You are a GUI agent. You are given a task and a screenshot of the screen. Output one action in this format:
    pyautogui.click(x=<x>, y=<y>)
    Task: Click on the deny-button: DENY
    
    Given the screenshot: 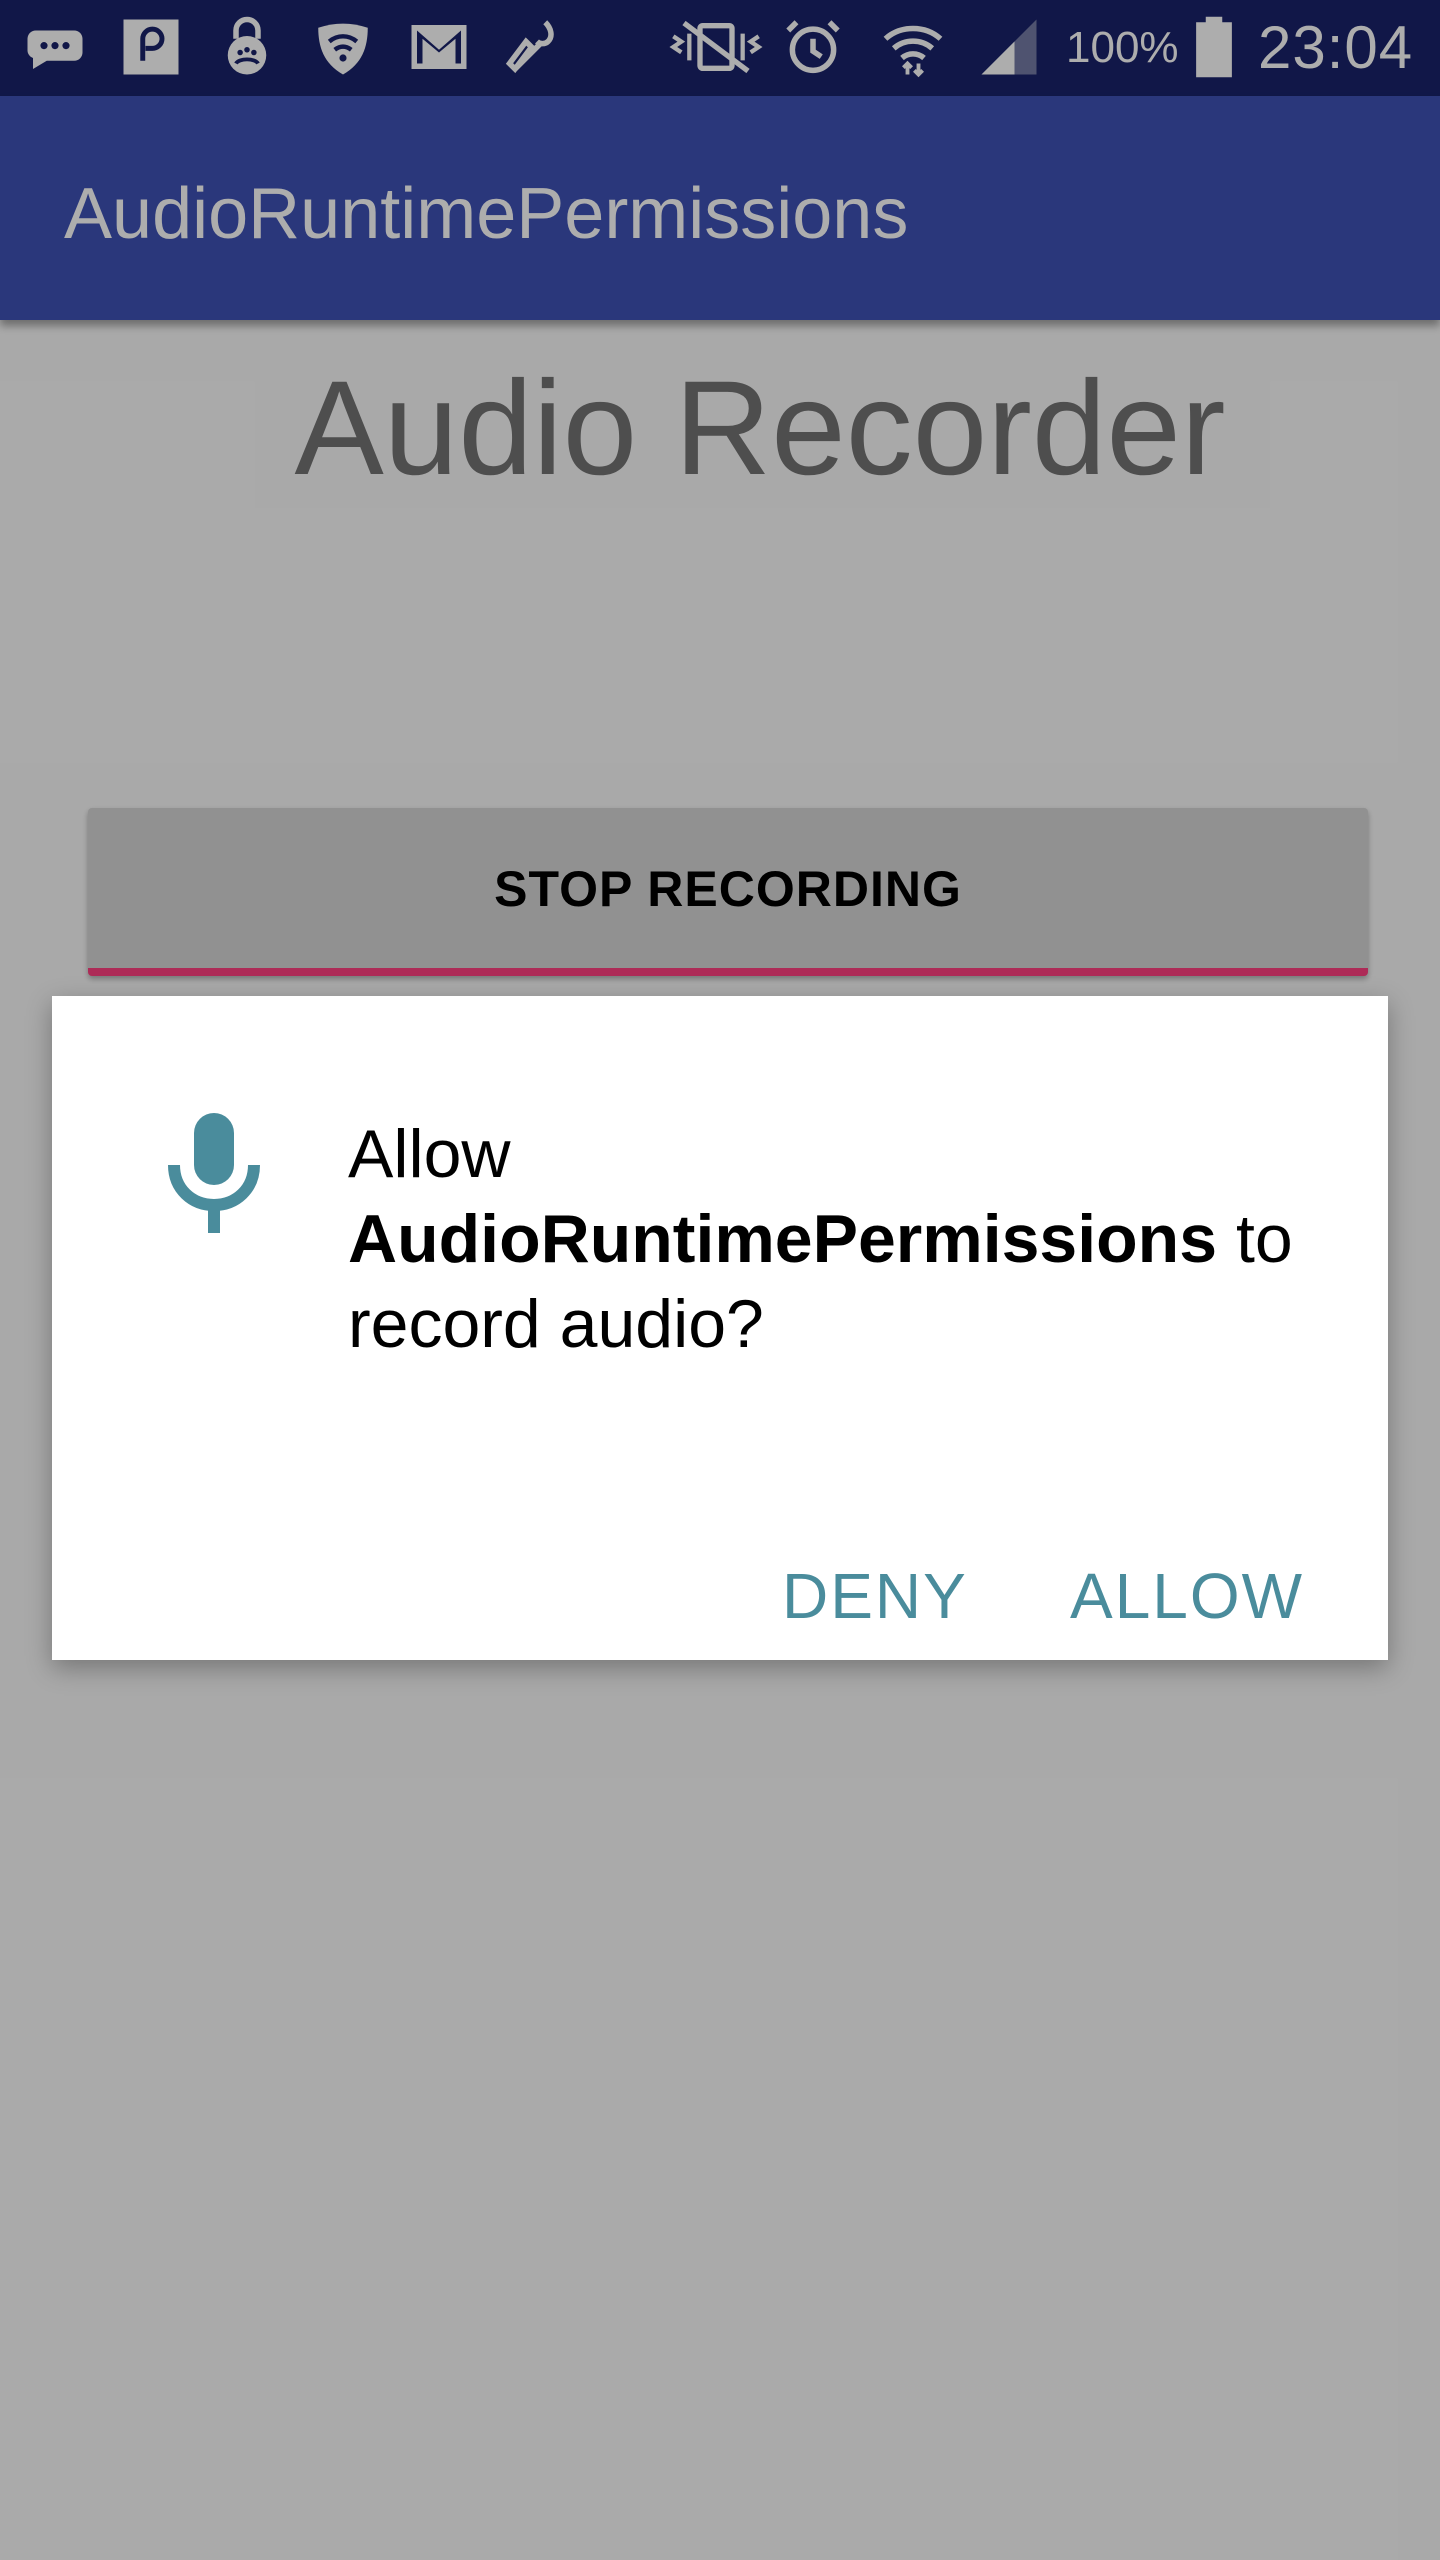 What is the action you would take?
    pyautogui.click(x=875, y=1596)
    